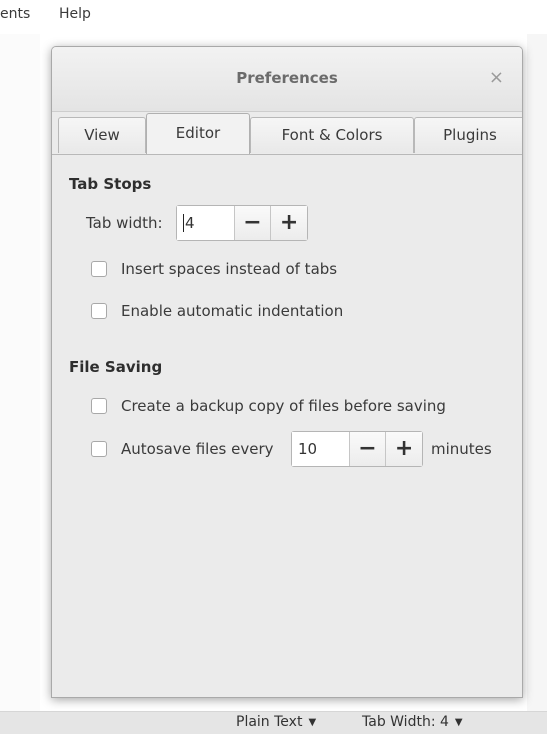 Image resolution: width=547 pixels, height=734 pixels. I want to click on background-editor-right, so click(537, 372).